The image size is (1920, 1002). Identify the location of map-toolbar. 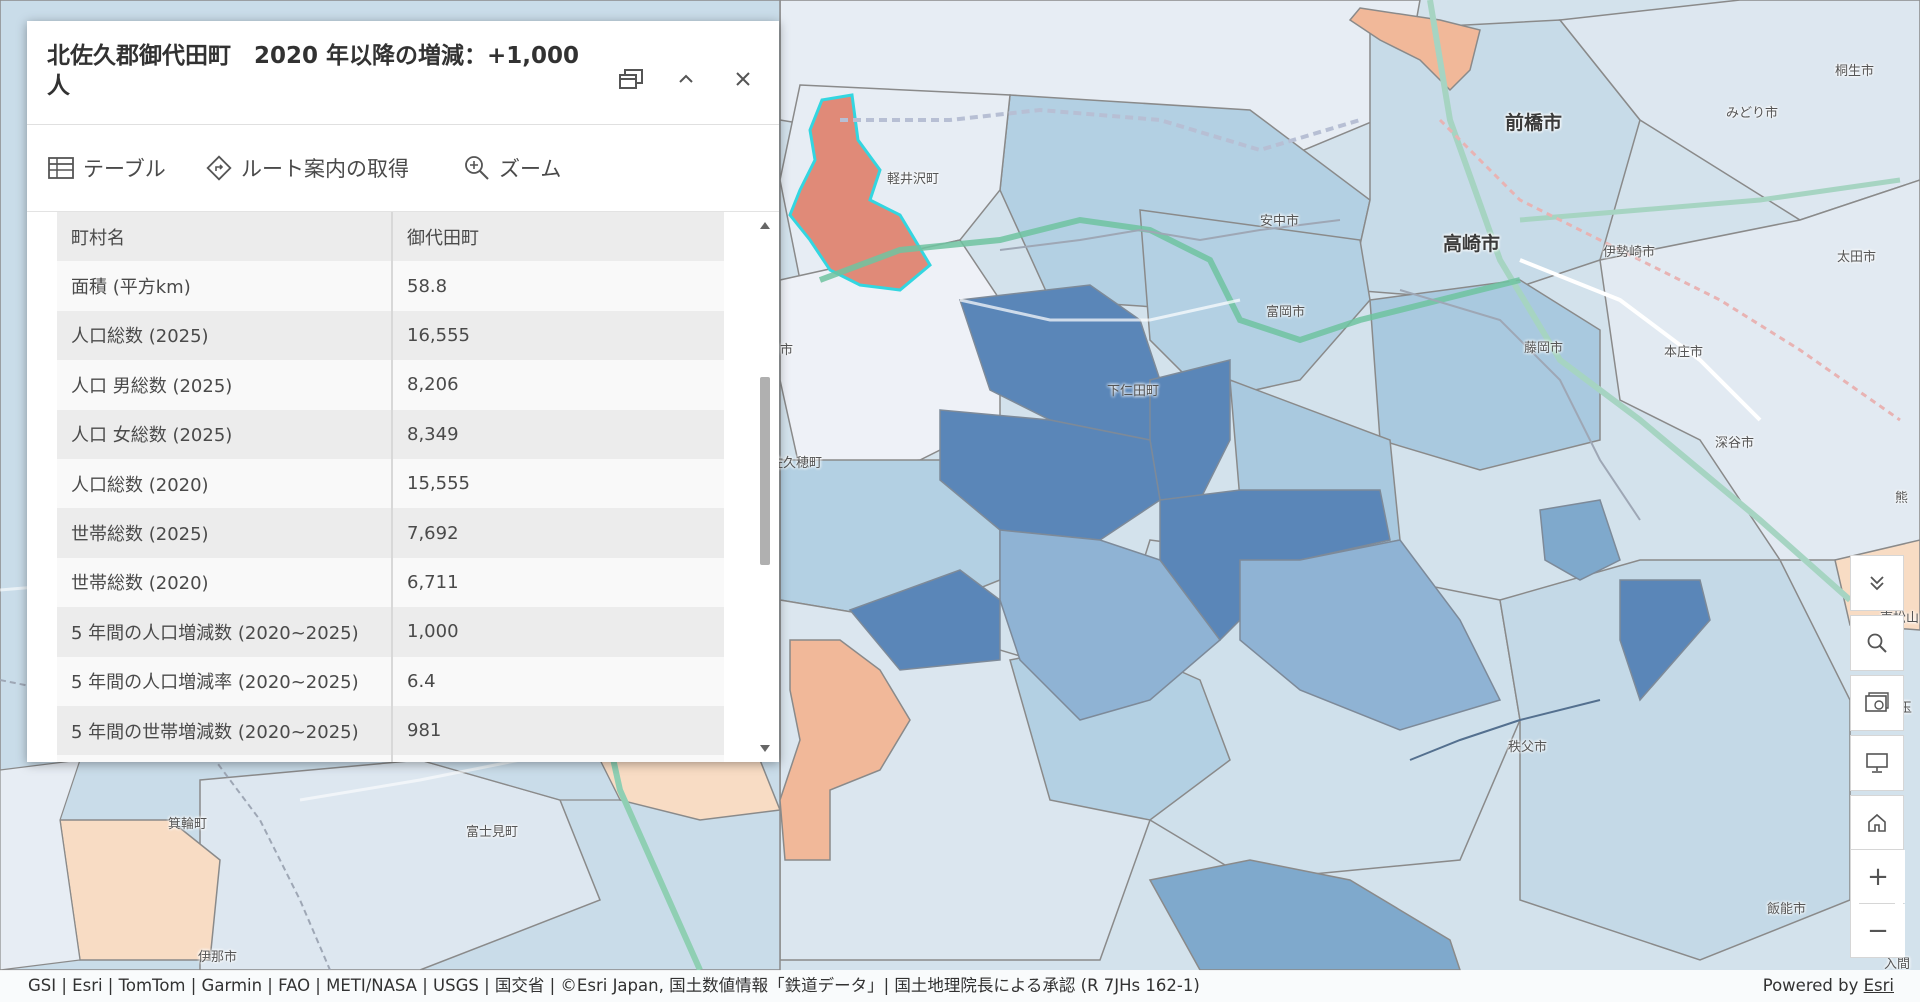
(1878, 705).